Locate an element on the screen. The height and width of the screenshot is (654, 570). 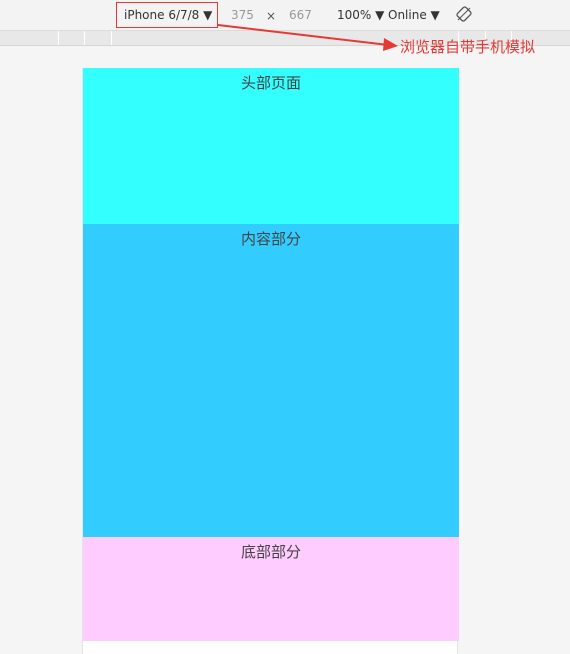
content-label: 内容部分 is located at coordinates (270, 239).